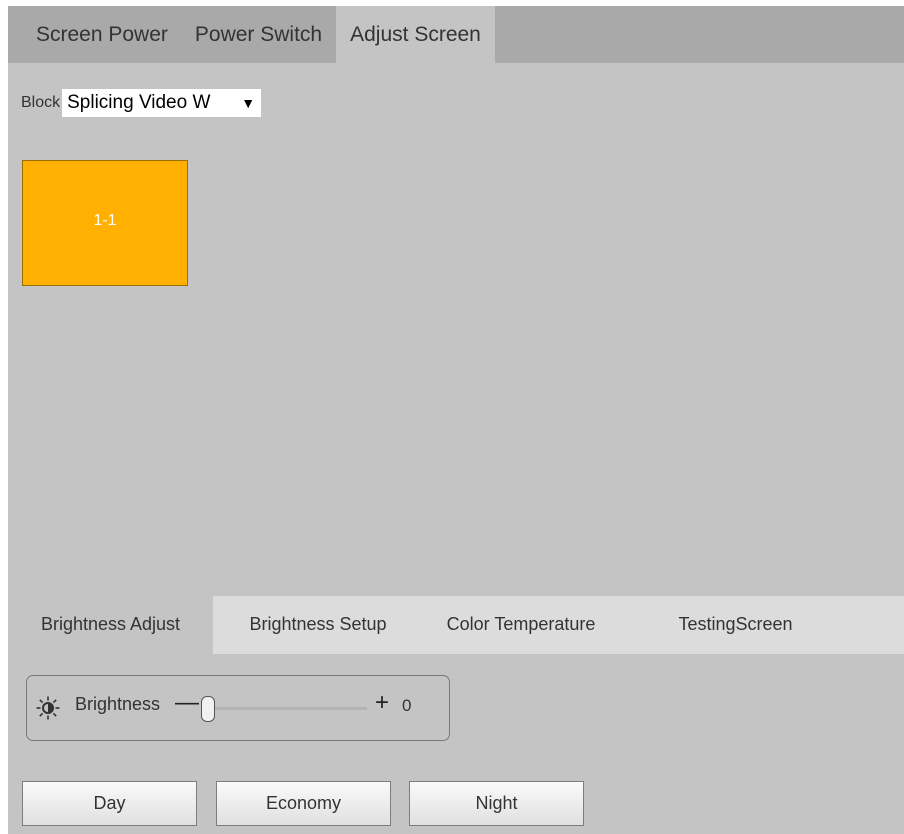  What do you see at coordinates (187, 703) in the screenshot?
I see `brightness-decrease-button: —` at bounding box center [187, 703].